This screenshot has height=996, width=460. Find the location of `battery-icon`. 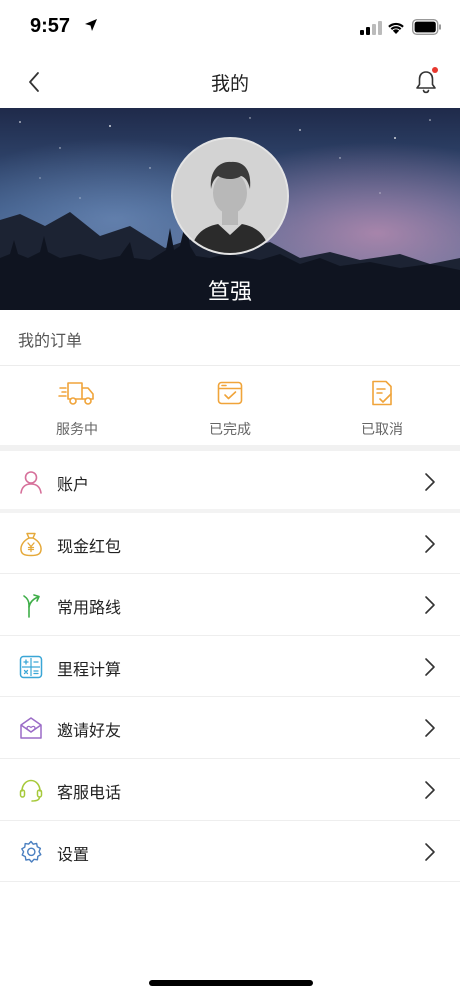

battery-icon is located at coordinates (426, 27).